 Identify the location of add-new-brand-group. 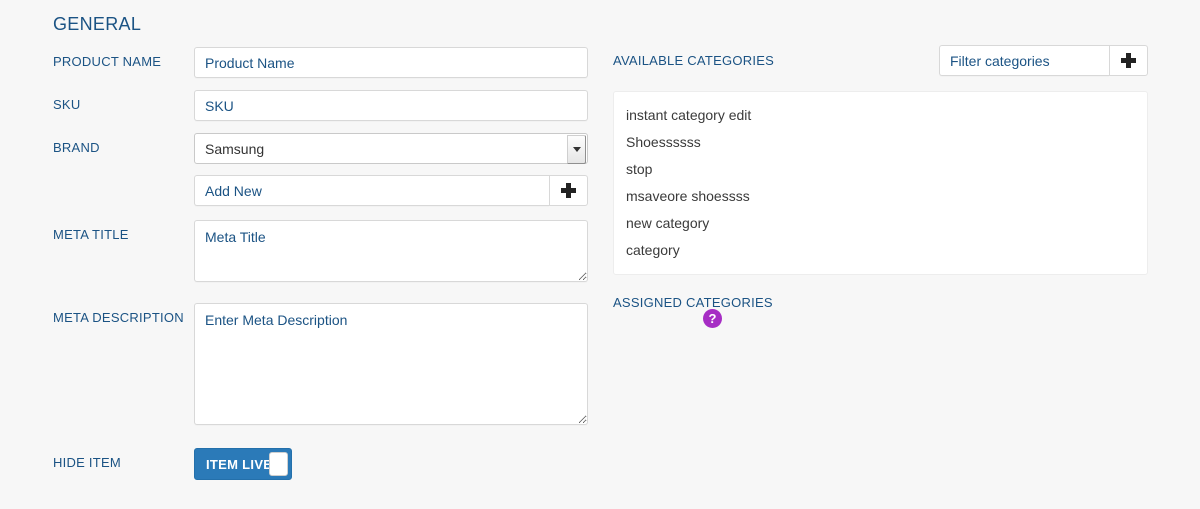
(391, 190).